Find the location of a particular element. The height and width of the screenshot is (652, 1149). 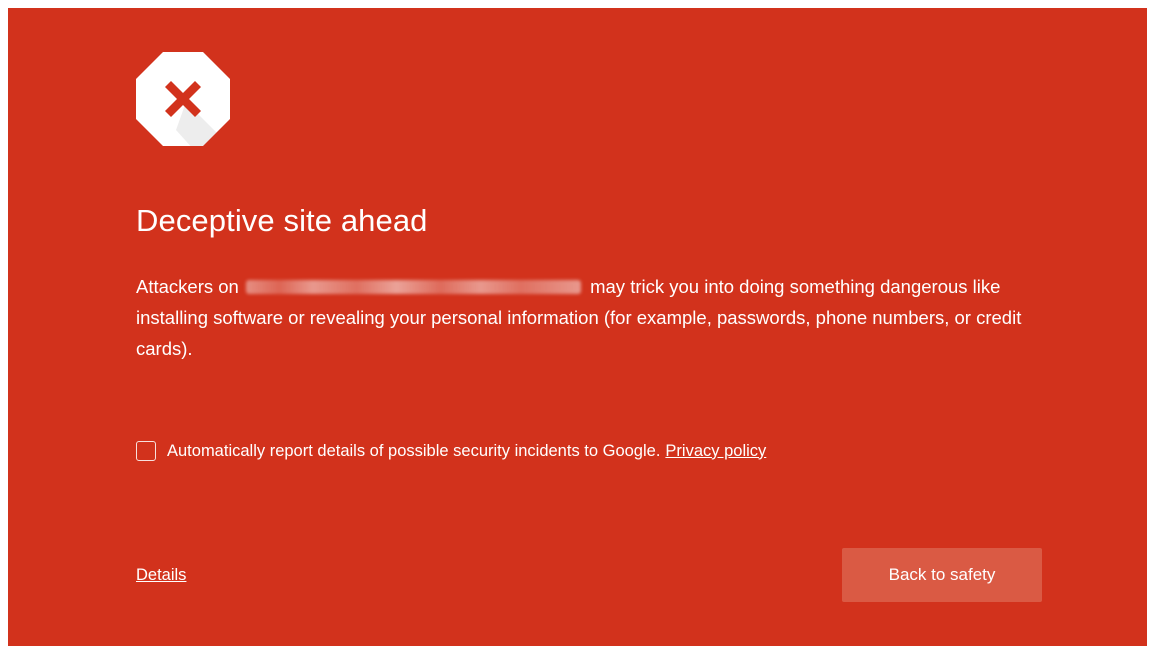

report-checkbox is located at coordinates (146, 451).